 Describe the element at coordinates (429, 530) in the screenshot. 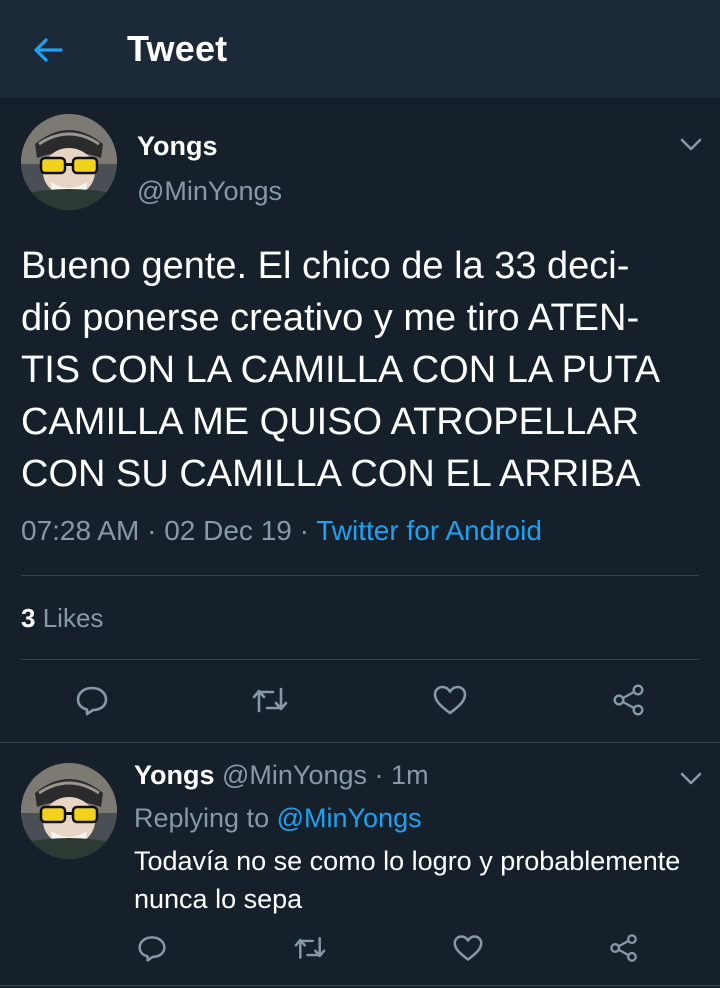

I see `tweet-source-link: Twitter for Android` at that location.